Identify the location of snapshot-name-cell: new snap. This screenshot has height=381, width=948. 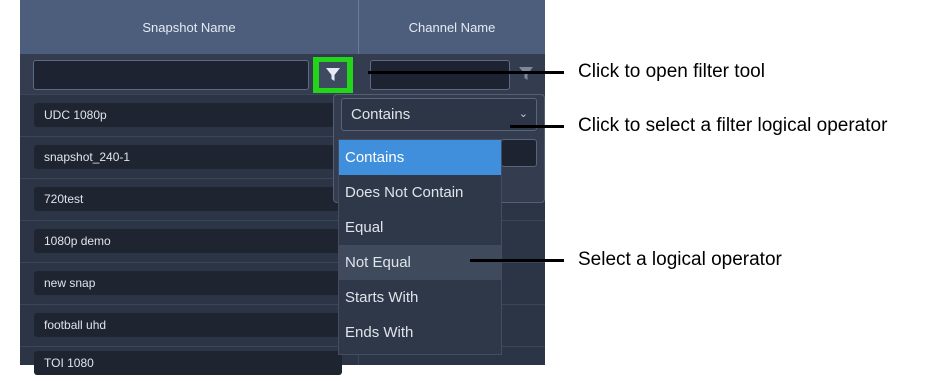
(188, 283).